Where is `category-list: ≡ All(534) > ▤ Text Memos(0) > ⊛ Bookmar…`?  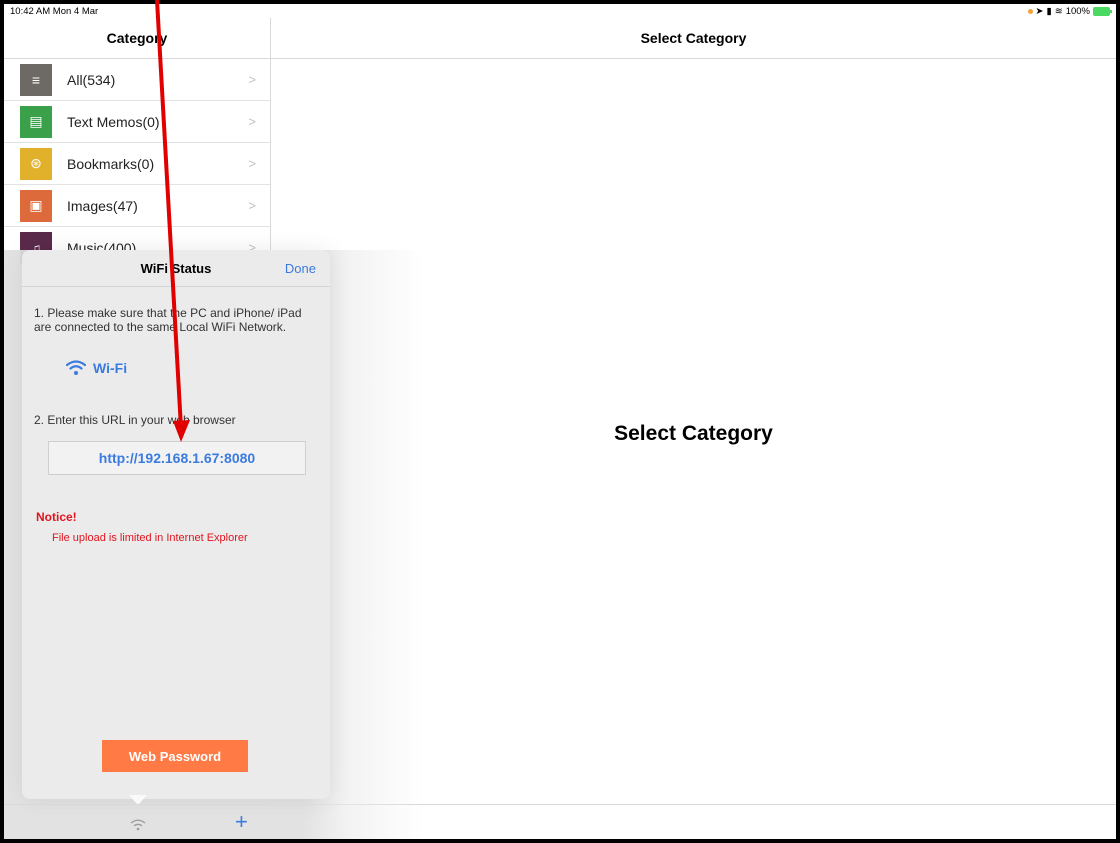
category-list: ≡ All(534) > ▤ Text Memos(0) > ⊛ Bookmar… is located at coordinates (137, 164).